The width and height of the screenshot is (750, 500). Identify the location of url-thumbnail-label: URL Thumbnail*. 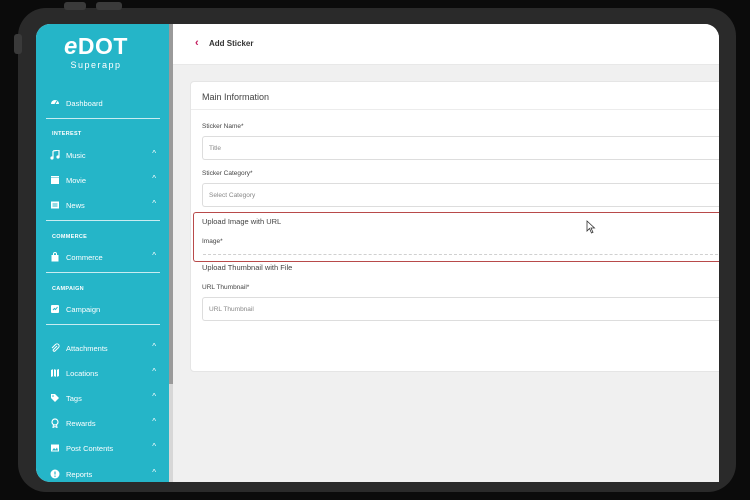
(226, 287).